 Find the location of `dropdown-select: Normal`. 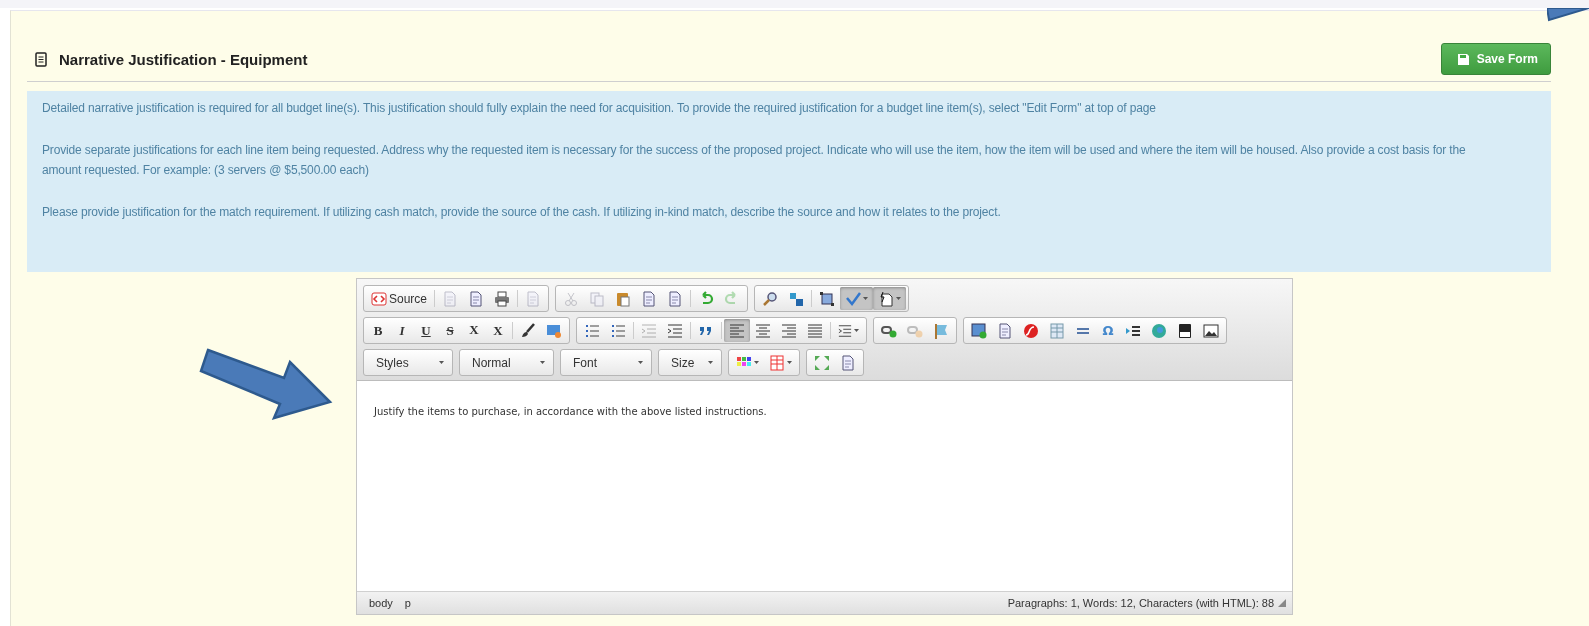

dropdown-select: Normal is located at coordinates (506, 362).